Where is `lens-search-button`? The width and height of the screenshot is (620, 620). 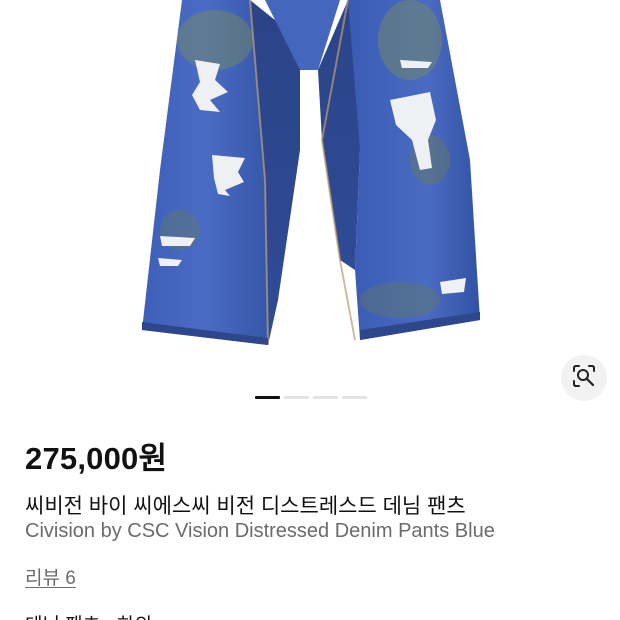
lens-search-button is located at coordinates (584, 378).